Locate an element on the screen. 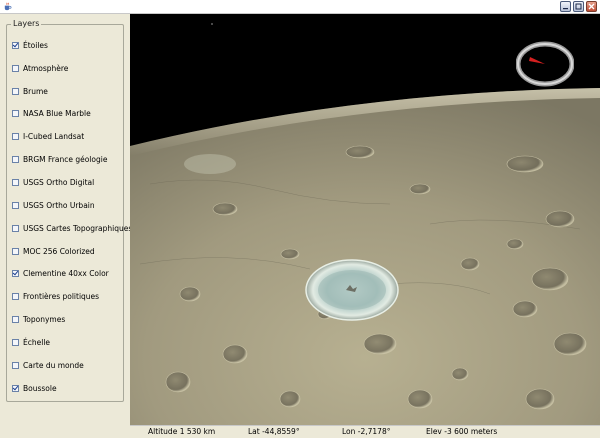 Image resolution: width=600 pixels, height=438 pixels. latitude-readout: Lat -44,8559° is located at coordinates (274, 431).